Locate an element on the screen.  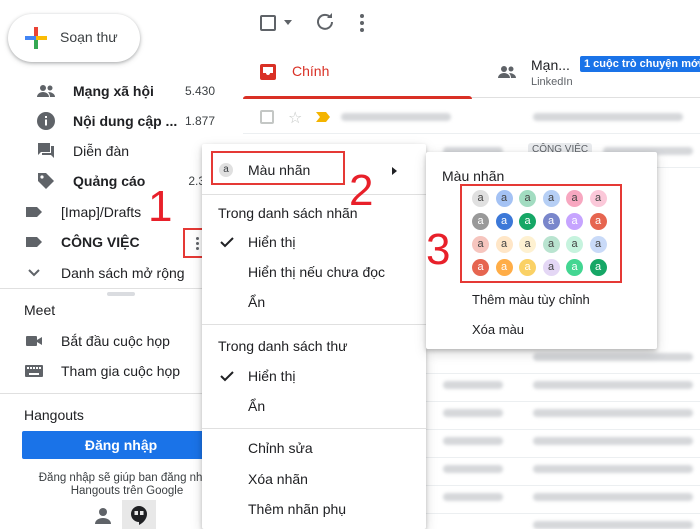
unread-count: 1.877 is located at coordinates (199, 121).